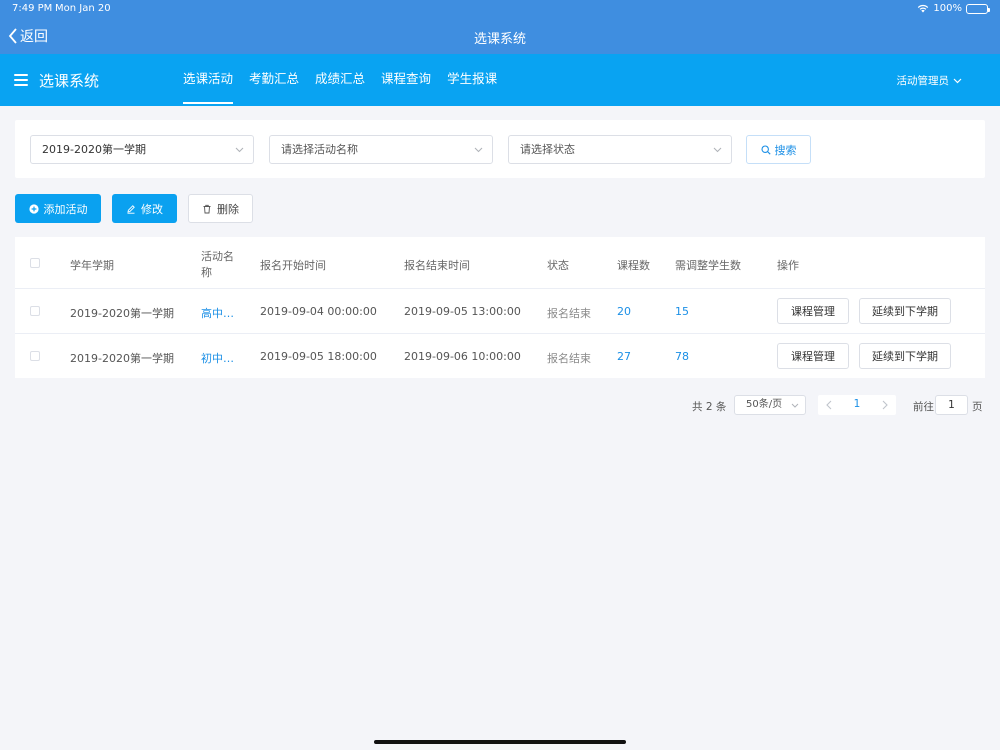 Image resolution: width=1000 pixels, height=750 pixels. I want to click on header-end-time: 报名结束时间, so click(437, 265).